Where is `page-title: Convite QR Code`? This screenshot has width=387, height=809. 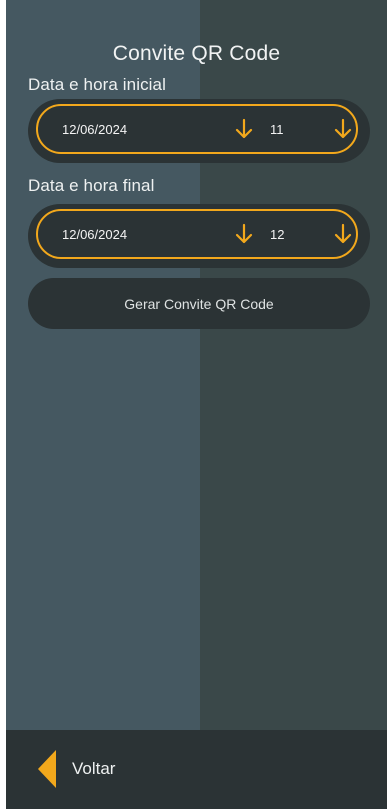
page-title: Convite QR Code is located at coordinates (196, 53).